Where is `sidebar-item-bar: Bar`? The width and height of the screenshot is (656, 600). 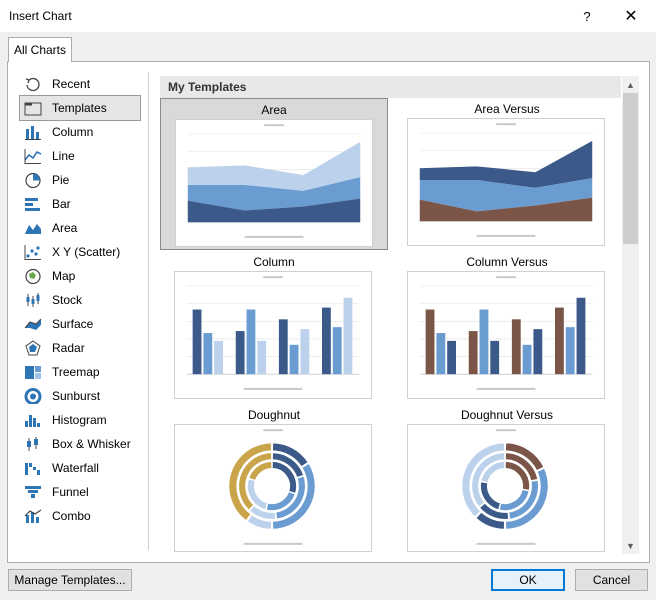 sidebar-item-bar: Bar is located at coordinates (80, 204).